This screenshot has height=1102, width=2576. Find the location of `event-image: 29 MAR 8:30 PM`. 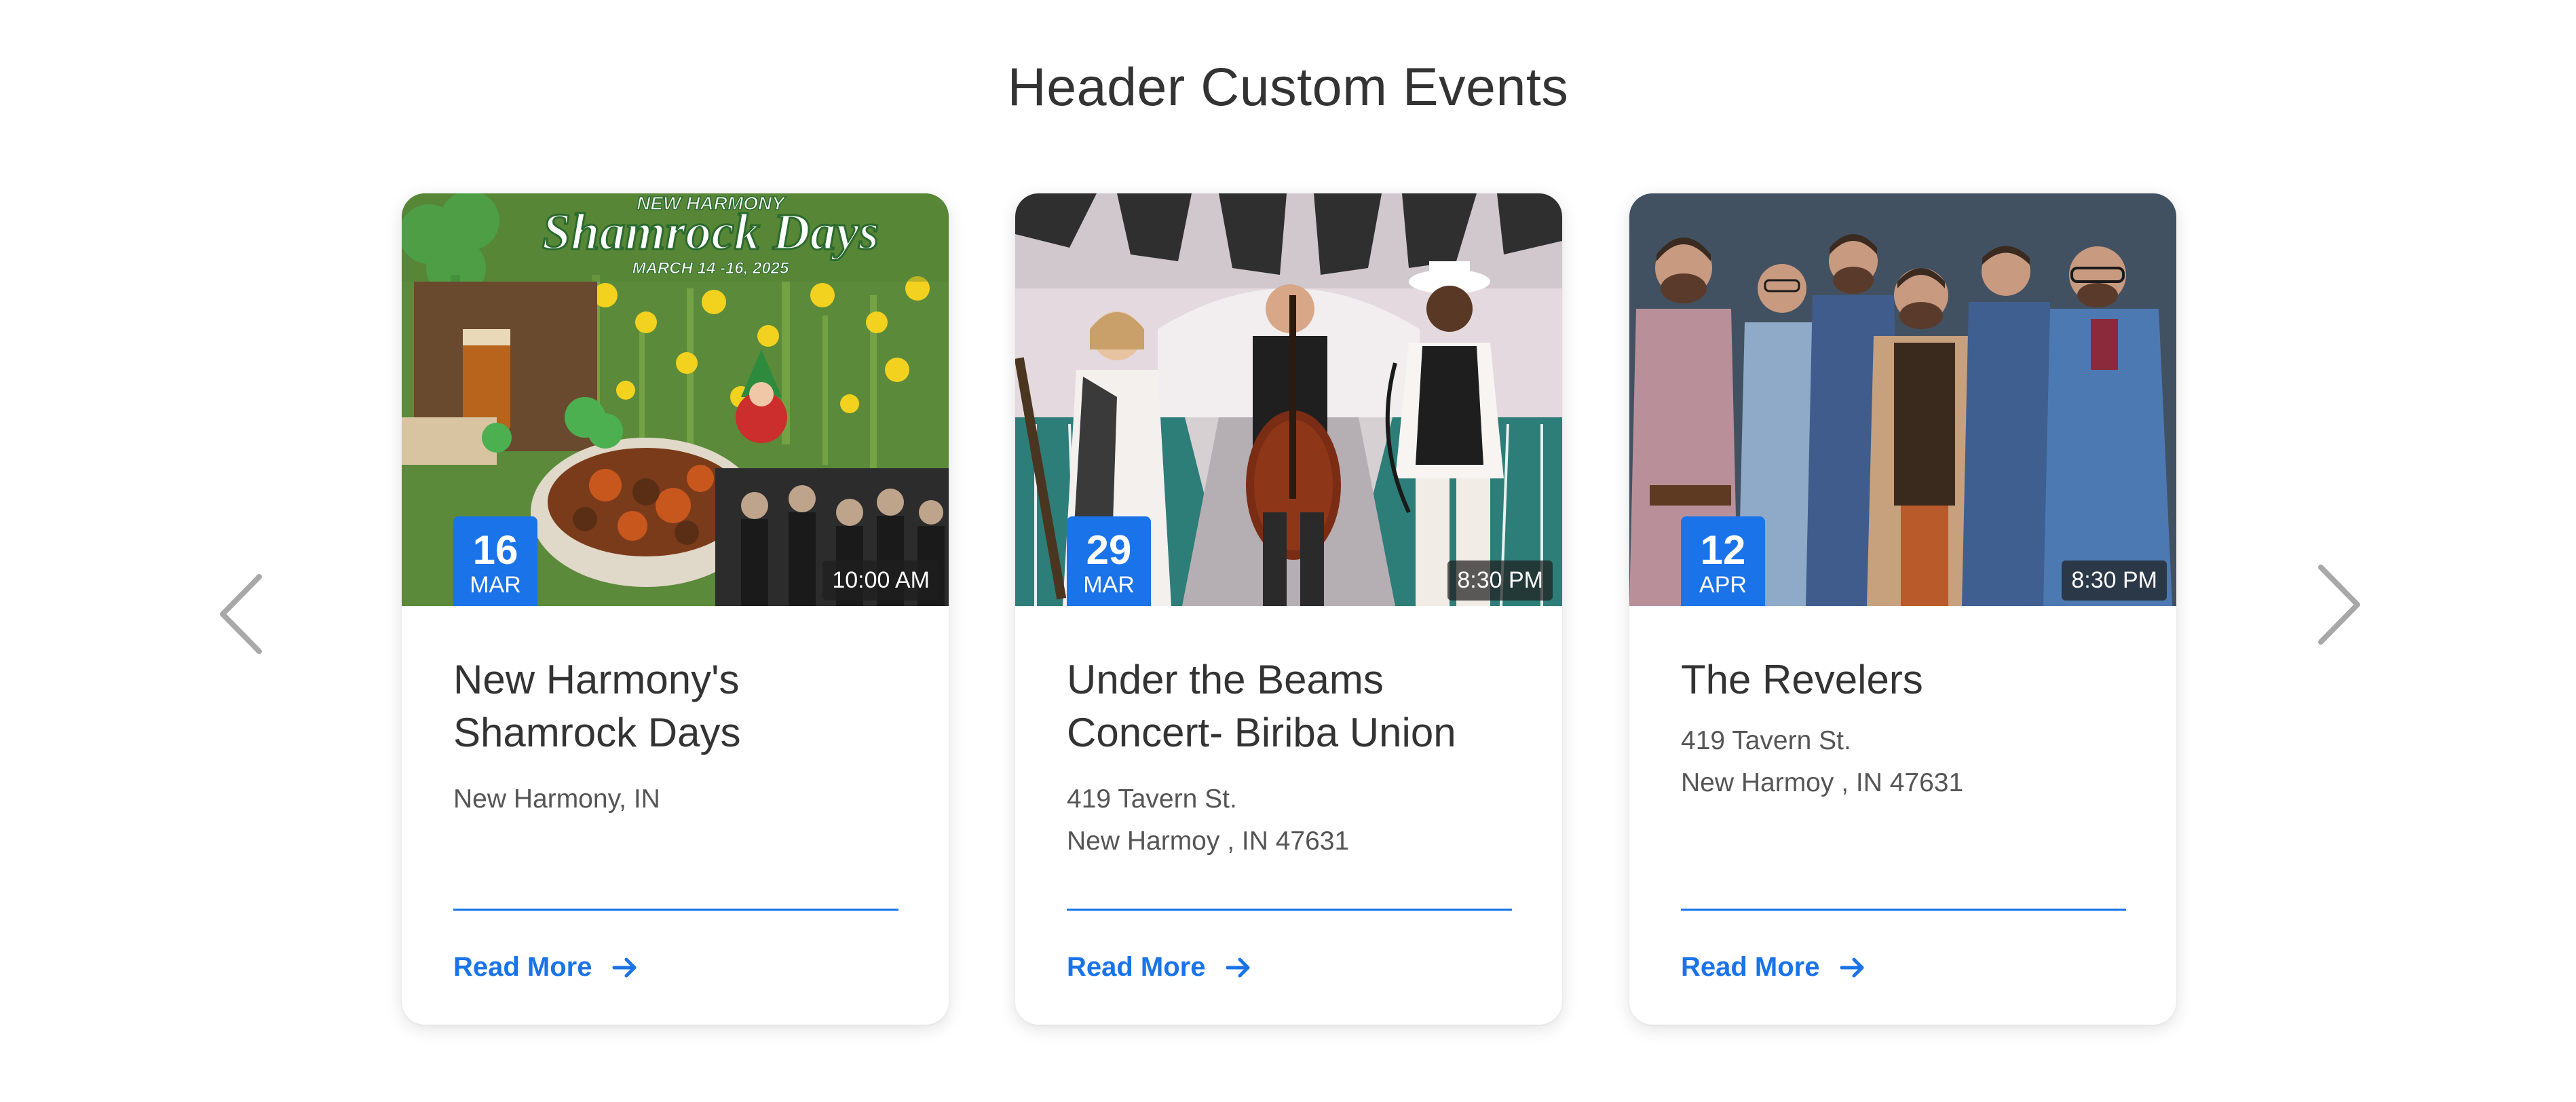

event-image: 29 MAR 8:30 PM is located at coordinates (1288, 399).